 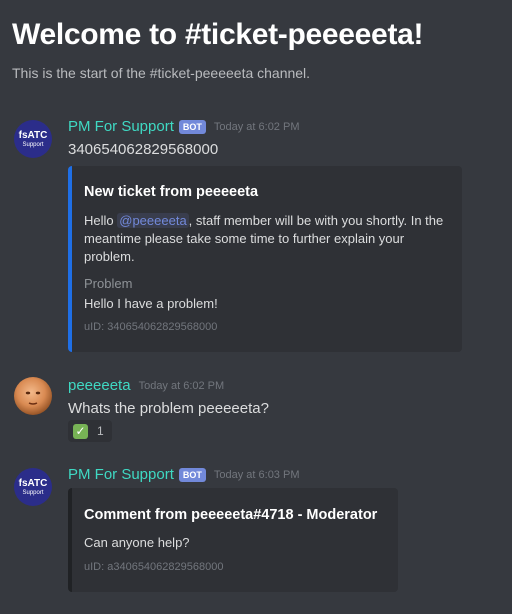 I want to click on checkmark-icon: ✓, so click(x=80, y=431).